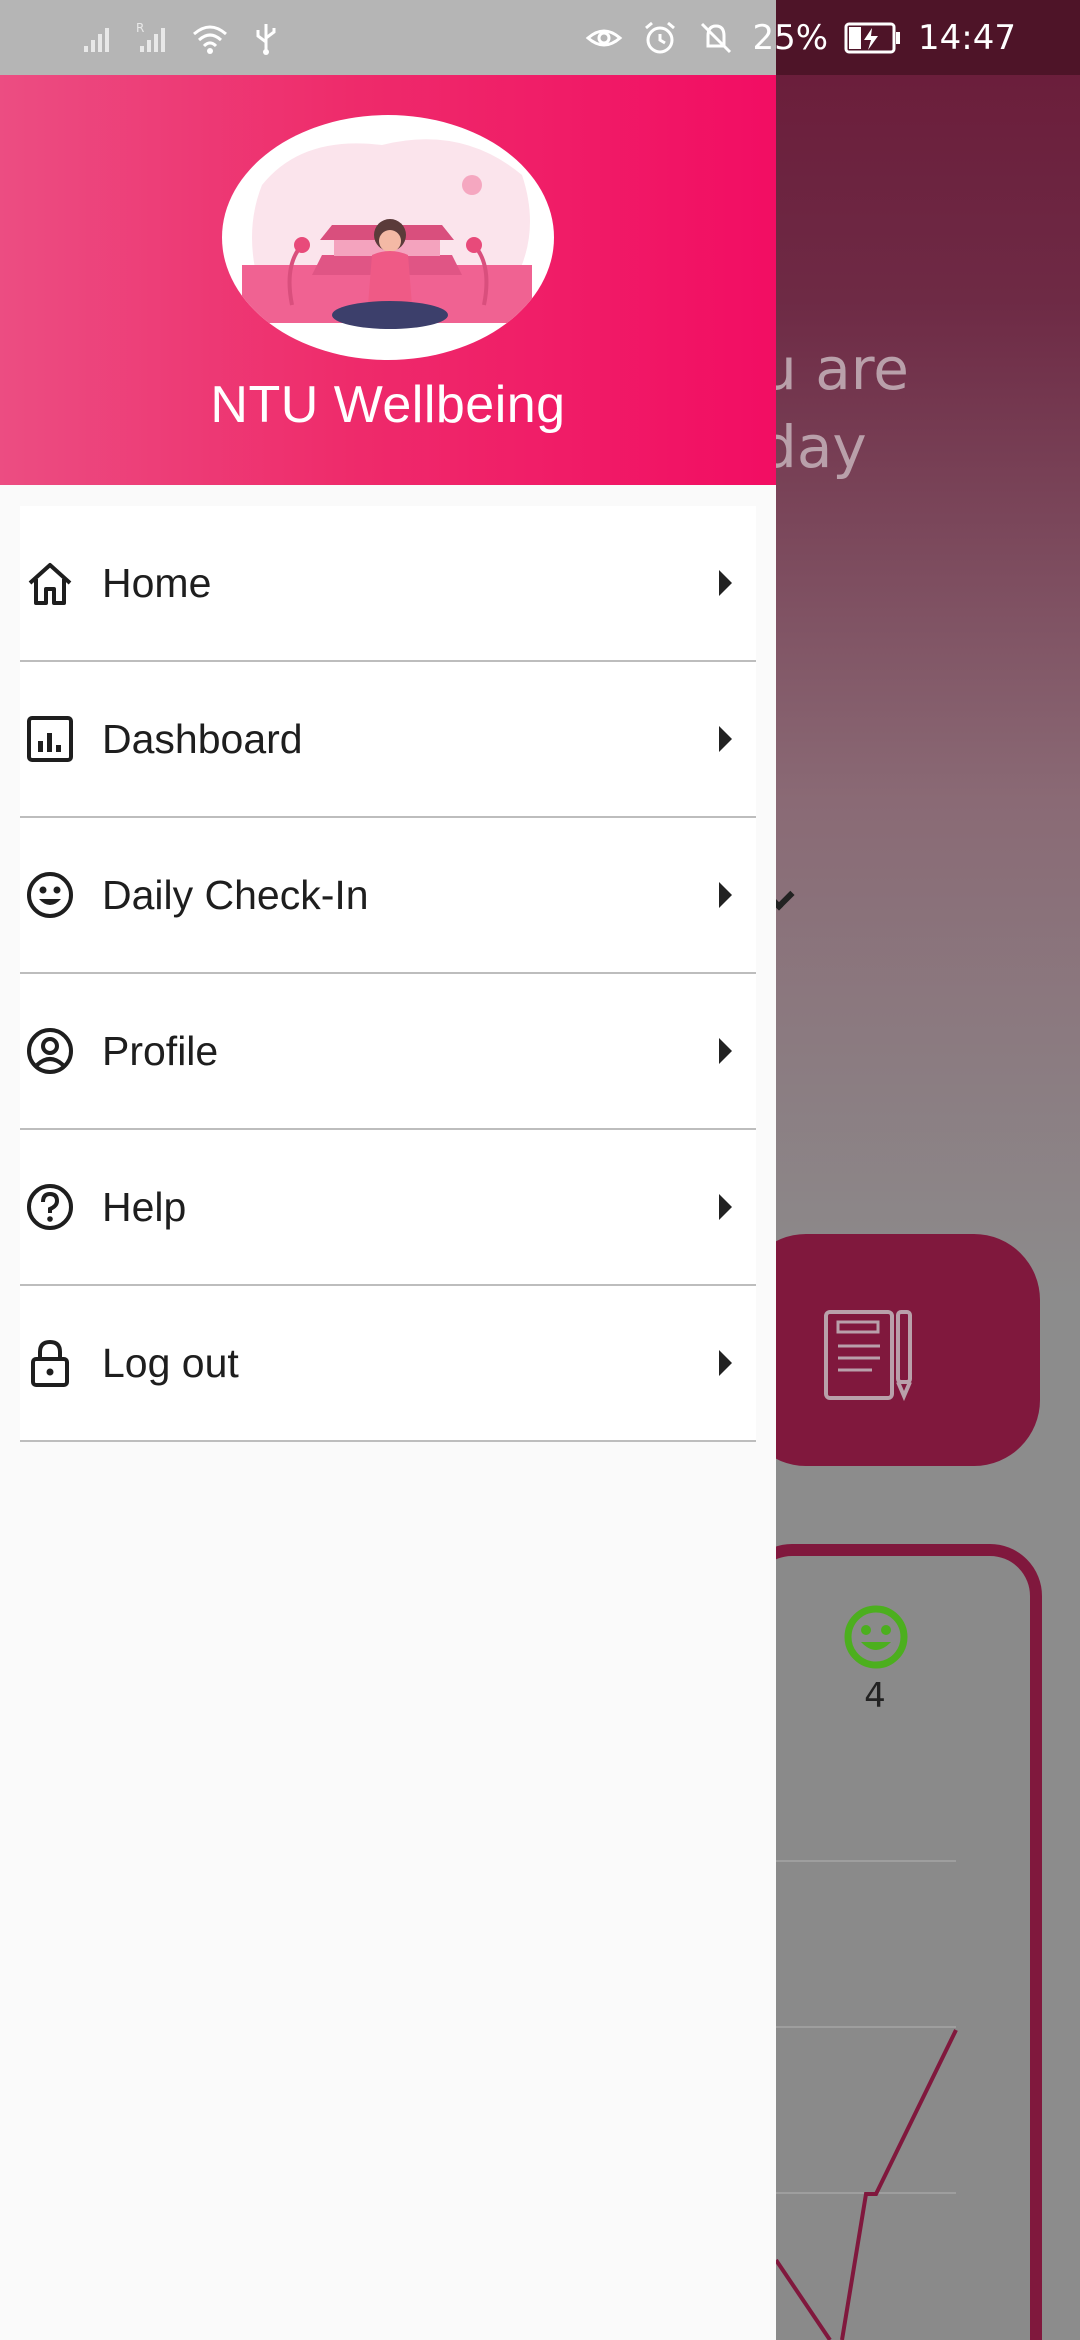 The width and height of the screenshot is (1080, 2340). What do you see at coordinates (866, 2184) in the screenshot?
I see `mood-chart-line` at bounding box center [866, 2184].